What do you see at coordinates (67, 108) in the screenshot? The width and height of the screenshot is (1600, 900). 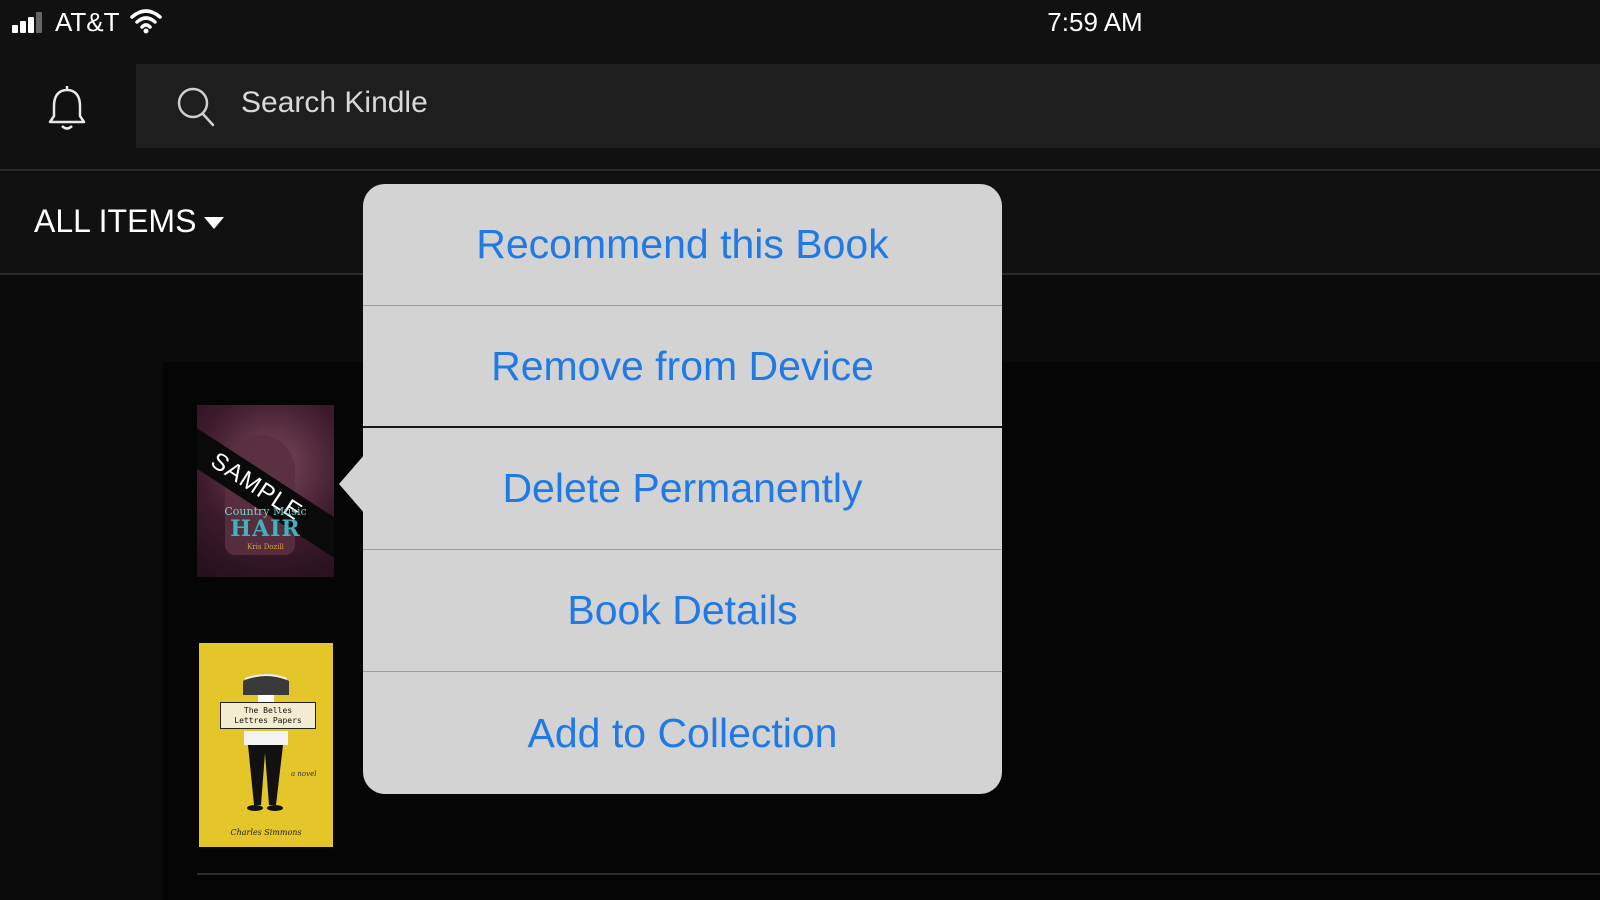 I see `bell-icon` at bounding box center [67, 108].